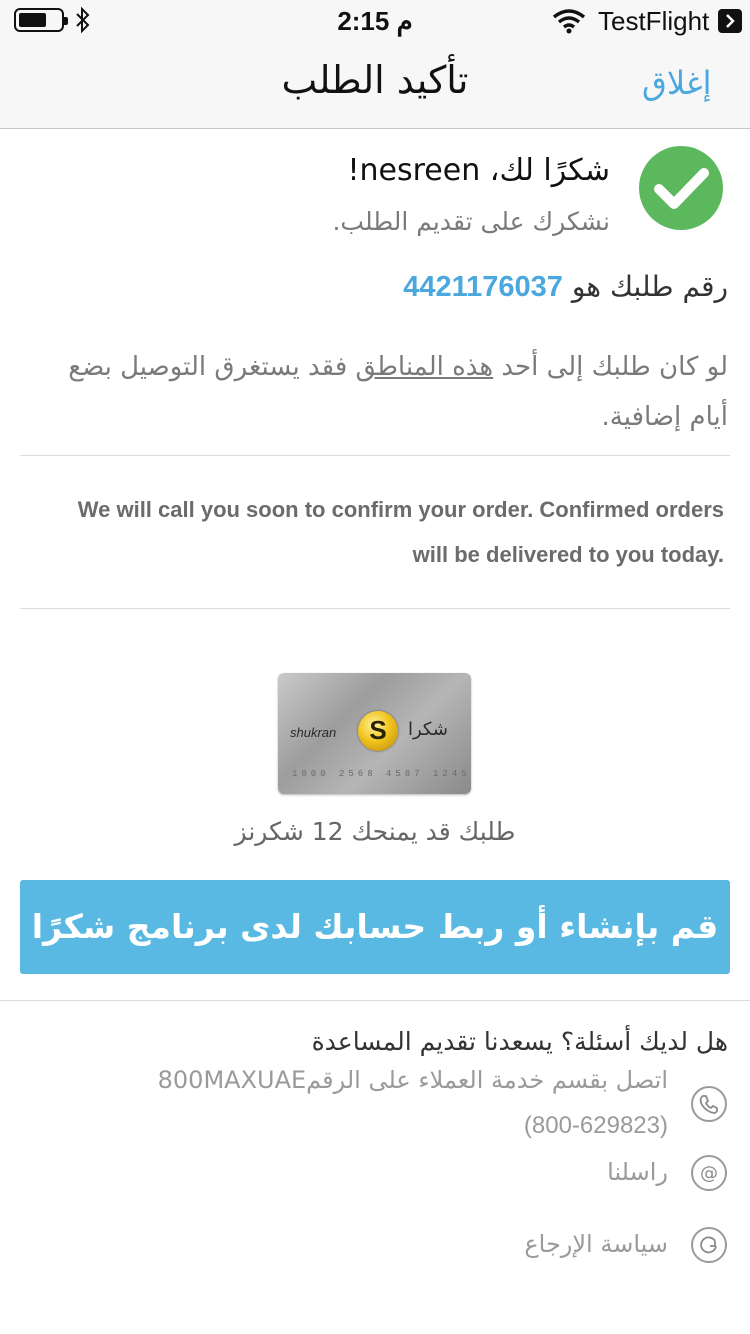  What do you see at coordinates (730, 21) in the screenshot?
I see `back-to-app-icon` at bounding box center [730, 21].